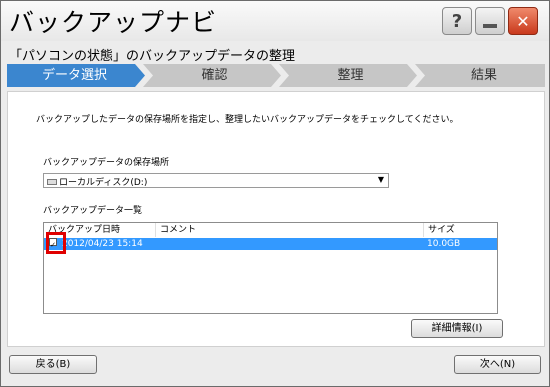 The image size is (550, 387). Describe the element at coordinates (460, 230) in the screenshot. I see `column-header-size: サイズ` at that location.